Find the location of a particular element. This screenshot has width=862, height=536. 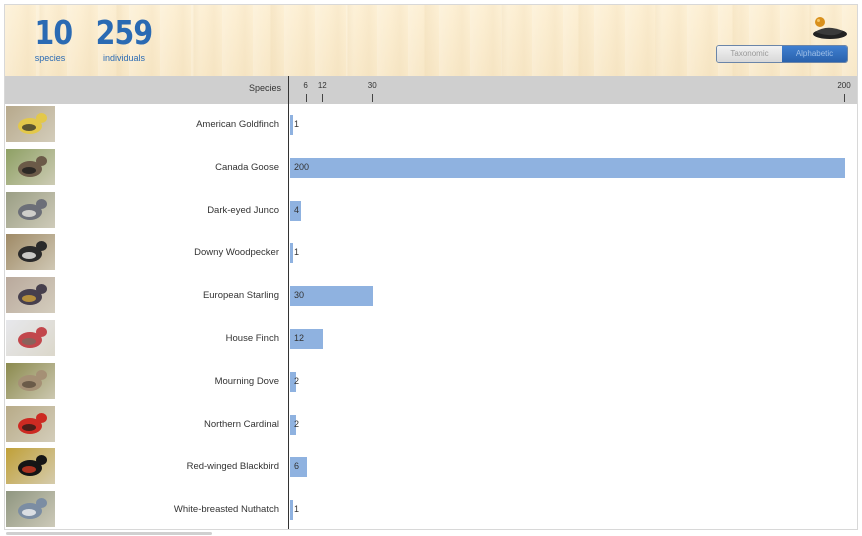

species-column-header: Species is located at coordinates (143, 88).